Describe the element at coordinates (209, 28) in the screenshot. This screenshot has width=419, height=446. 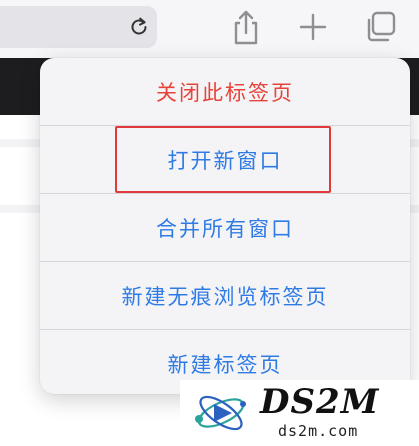
I see `browser-toolbar` at that location.